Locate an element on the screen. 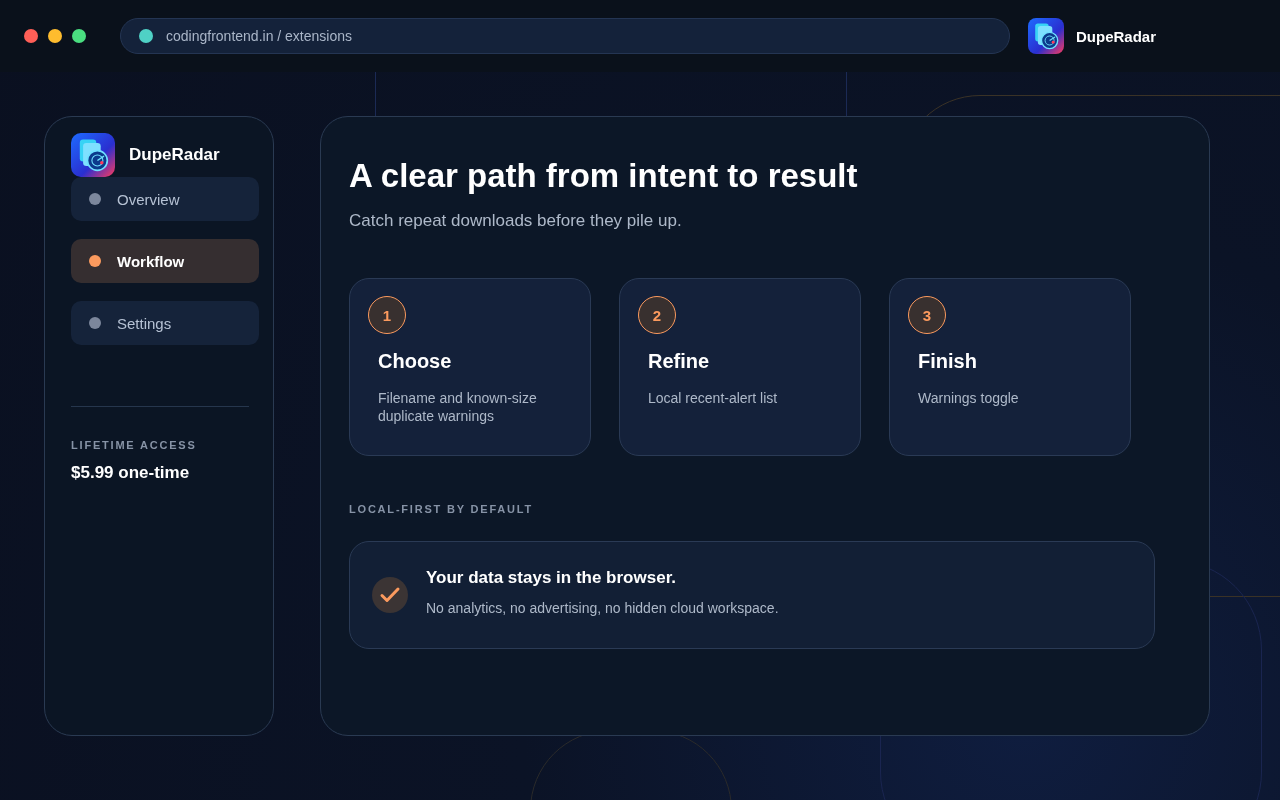 The width and height of the screenshot is (1280, 800). address-bar: codingfrontend.in / extensions is located at coordinates (565, 36).